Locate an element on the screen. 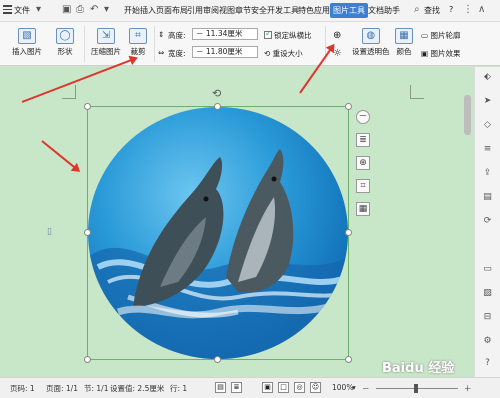 The image size is (500, 398). color-icon: ▦ is located at coordinates (404, 36).